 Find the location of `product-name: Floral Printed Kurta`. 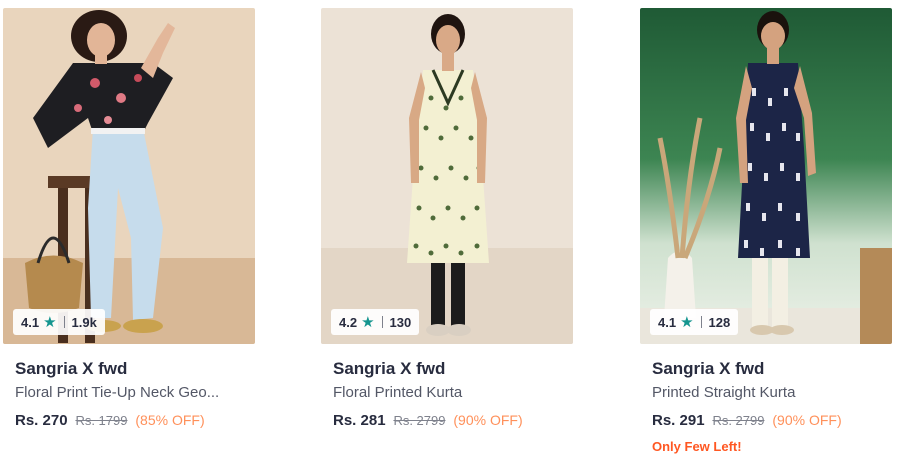

product-name: Floral Printed Kurta is located at coordinates (447, 393).